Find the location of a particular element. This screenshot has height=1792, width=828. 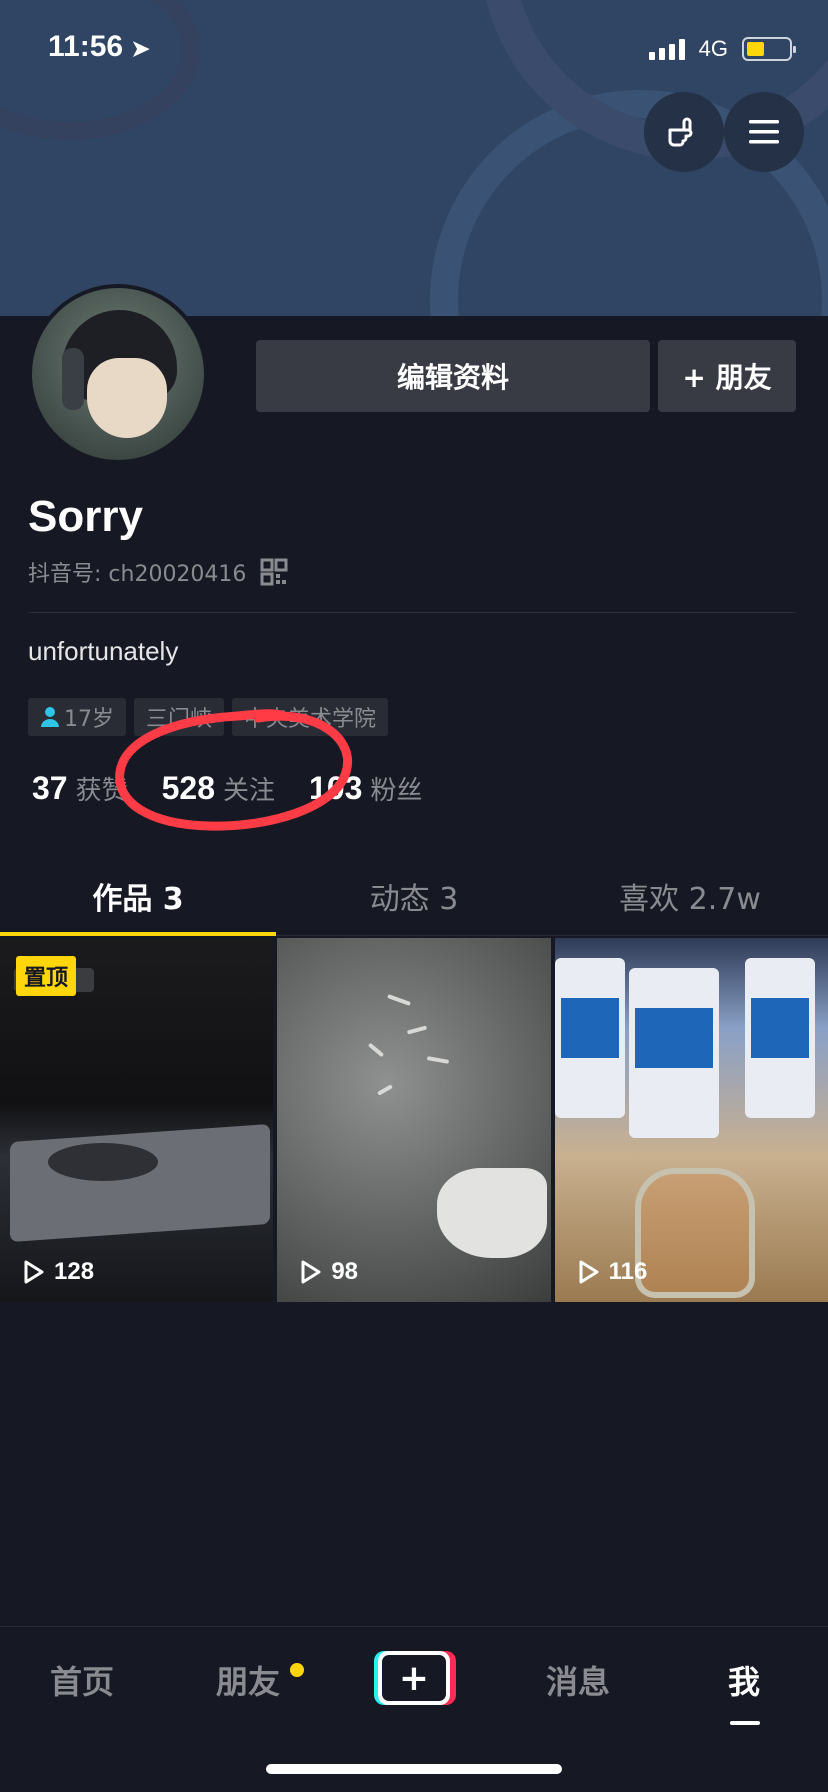

tab-likes: 喜欢 2.7w is located at coordinates (690, 895).